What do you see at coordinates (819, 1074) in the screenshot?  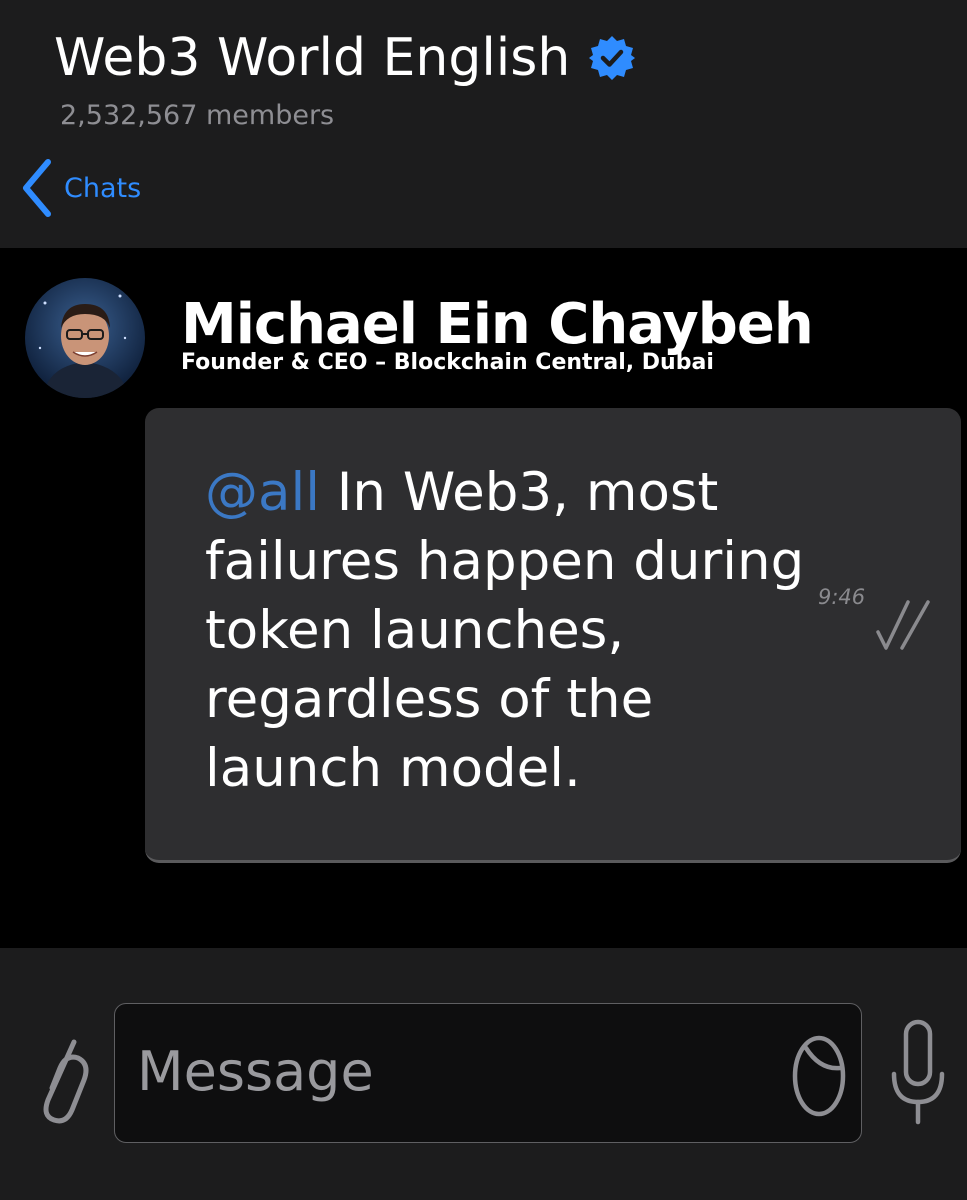 I see `sticker-icon` at bounding box center [819, 1074].